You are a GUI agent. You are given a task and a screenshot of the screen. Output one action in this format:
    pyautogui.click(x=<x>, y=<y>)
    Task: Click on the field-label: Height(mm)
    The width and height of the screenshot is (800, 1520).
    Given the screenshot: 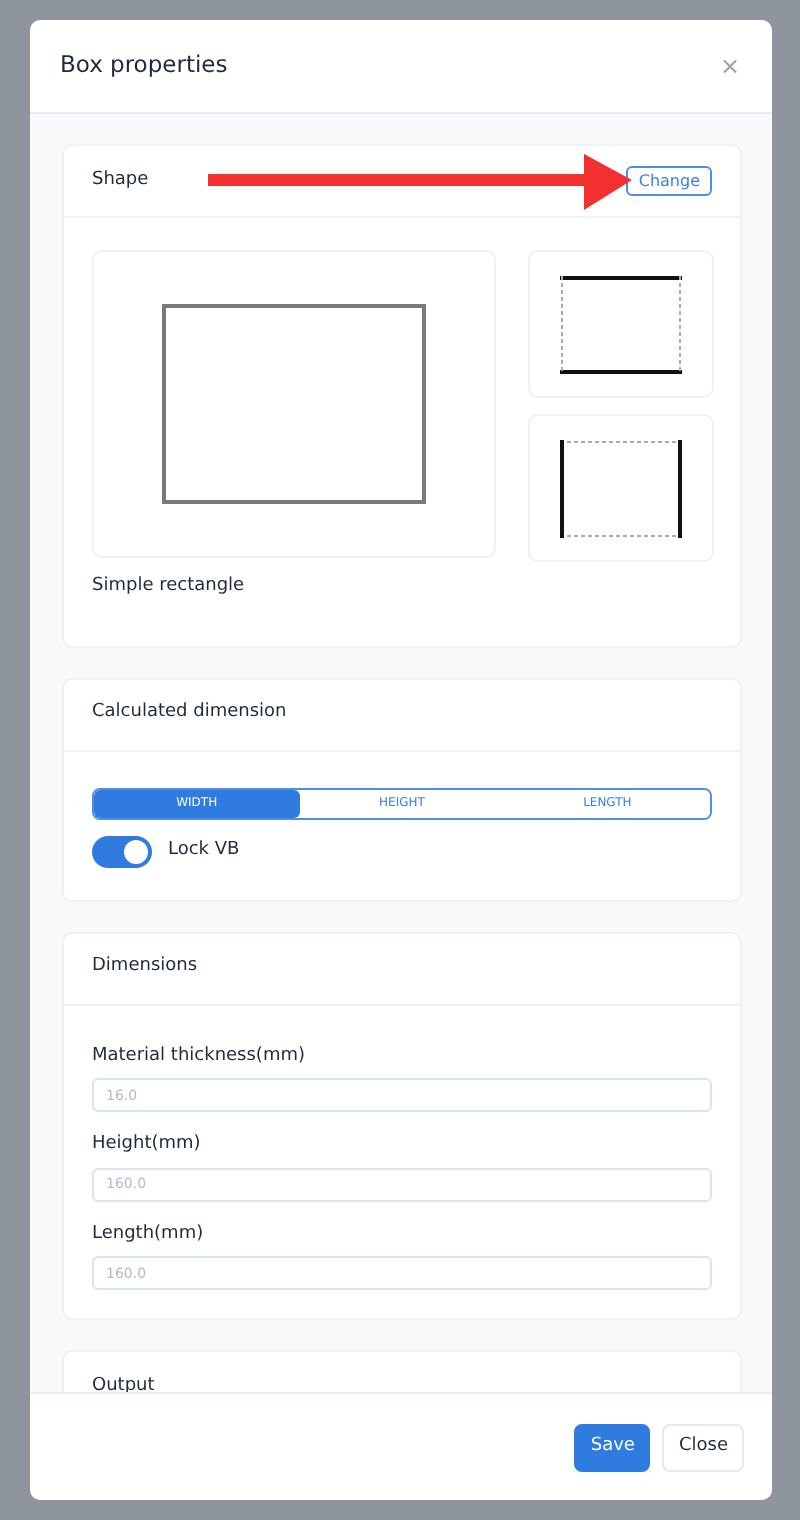 What is the action you would take?
    pyautogui.click(x=146, y=1145)
    